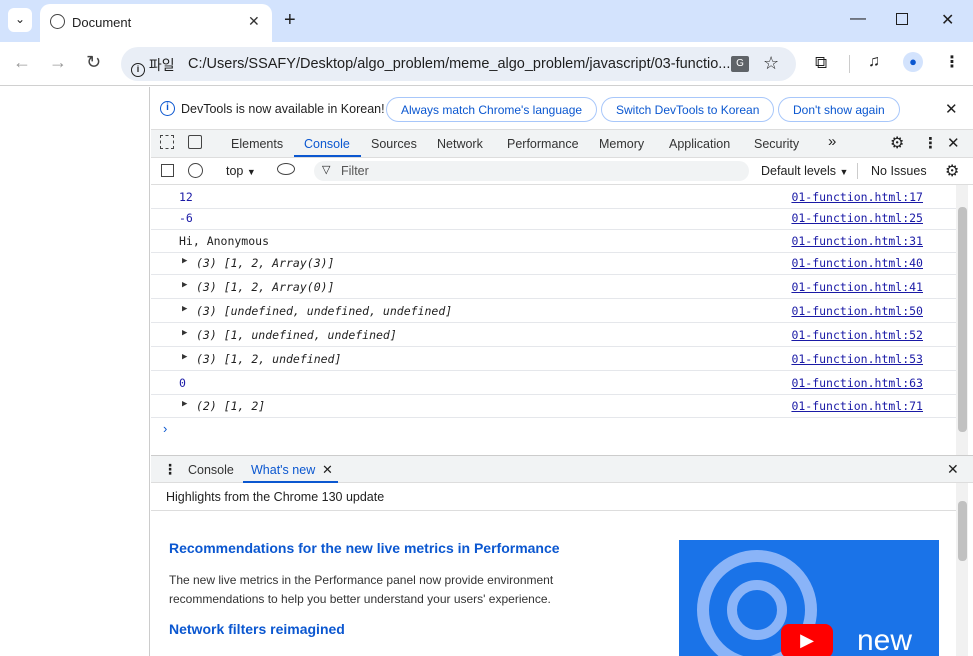 The height and width of the screenshot is (656, 973). I want to click on maximize-icon, so click(902, 19).